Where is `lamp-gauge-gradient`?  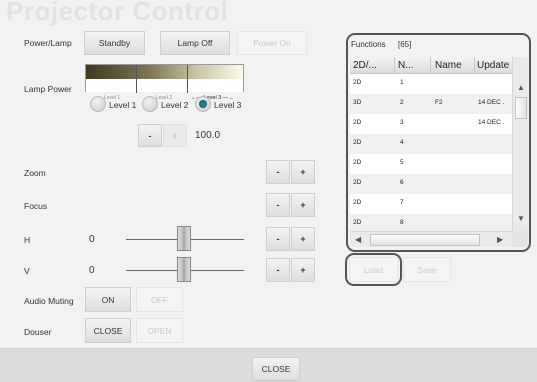
lamp-gauge-gradient is located at coordinates (164, 72).